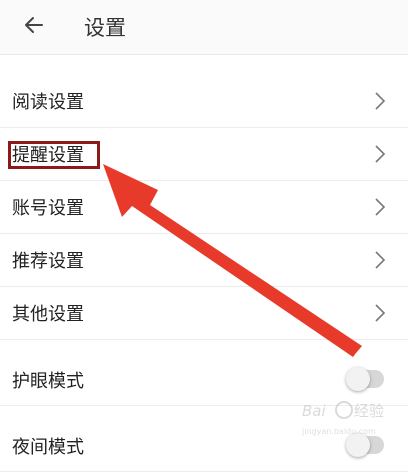  Describe the element at coordinates (314, 411) in the screenshot. I see `svg-text: Bai` at that location.